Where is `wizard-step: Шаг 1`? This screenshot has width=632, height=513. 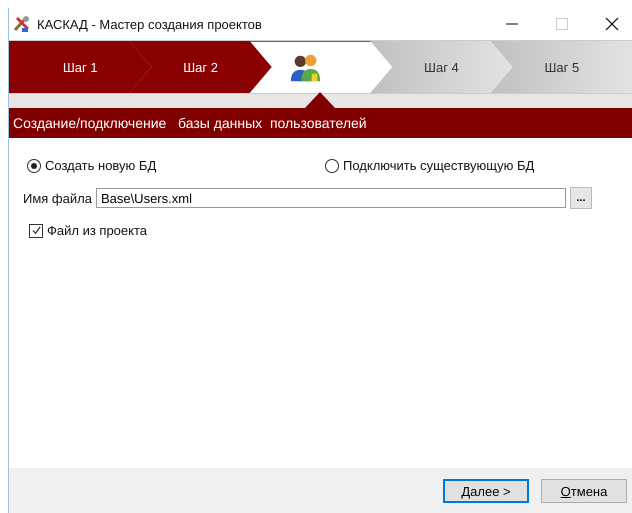
wizard-step: Шаг 1 is located at coordinates (80, 67).